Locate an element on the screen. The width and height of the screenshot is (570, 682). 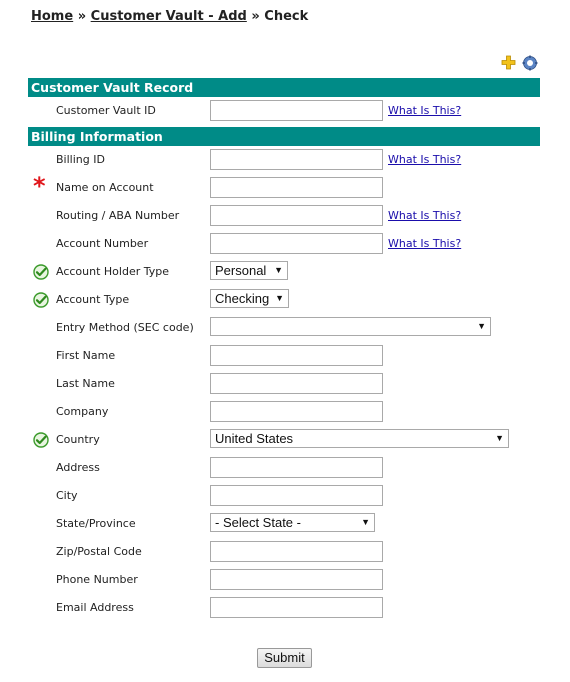
row-first-name: First Name is located at coordinates (285, 357).